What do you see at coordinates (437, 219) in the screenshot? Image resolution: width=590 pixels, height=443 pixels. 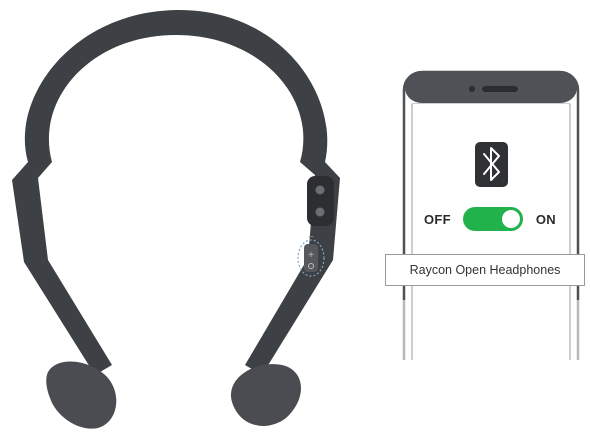 I see `toggle-off-label: OFF` at bounding box center [437, 219].